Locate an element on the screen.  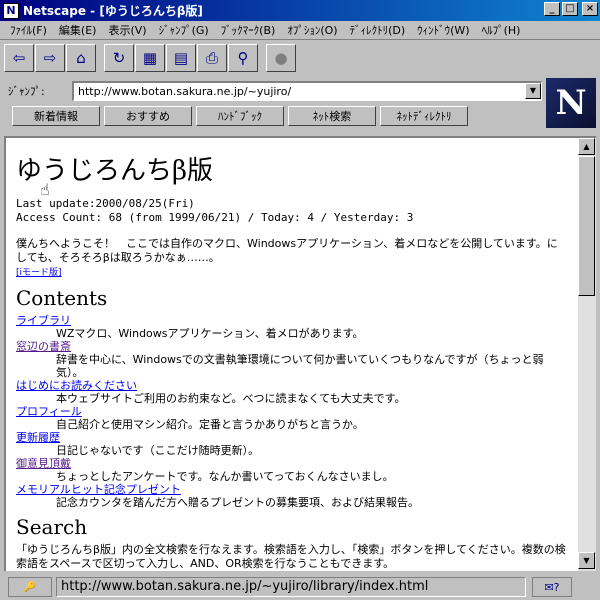
location-input: http://www.botan.sakura.ne.jp/~yujiro/ ▼ is located at coordinates (307, 91).